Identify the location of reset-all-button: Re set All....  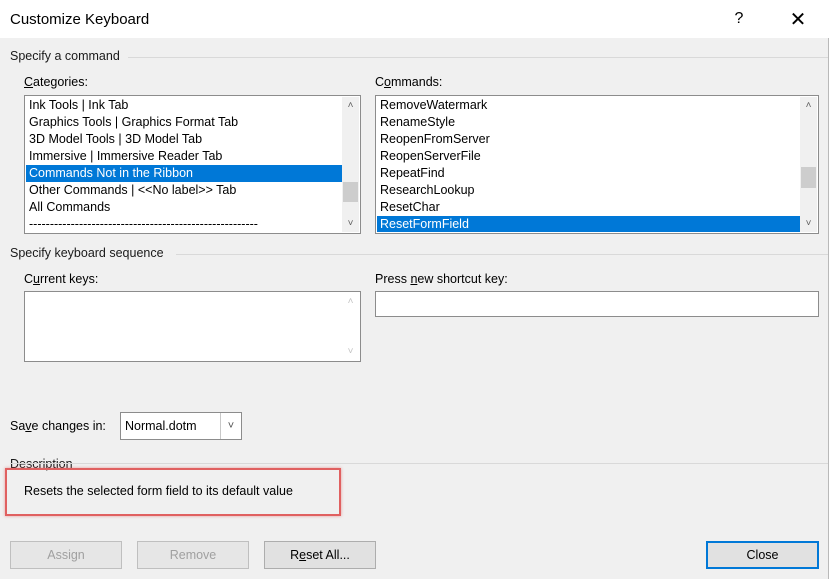
(320, 555).